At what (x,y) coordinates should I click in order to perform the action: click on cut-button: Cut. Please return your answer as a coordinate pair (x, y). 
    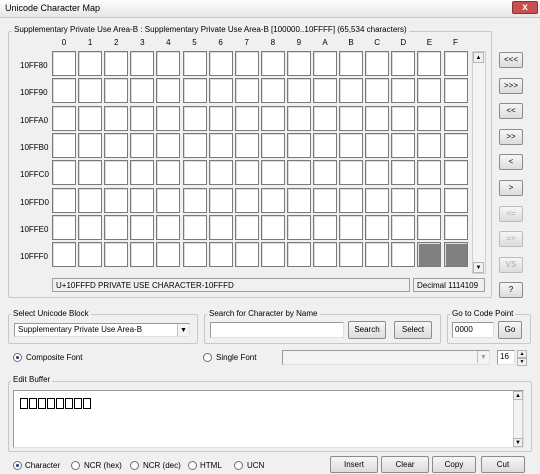
    Looking at the image, I should click on (503, 464).